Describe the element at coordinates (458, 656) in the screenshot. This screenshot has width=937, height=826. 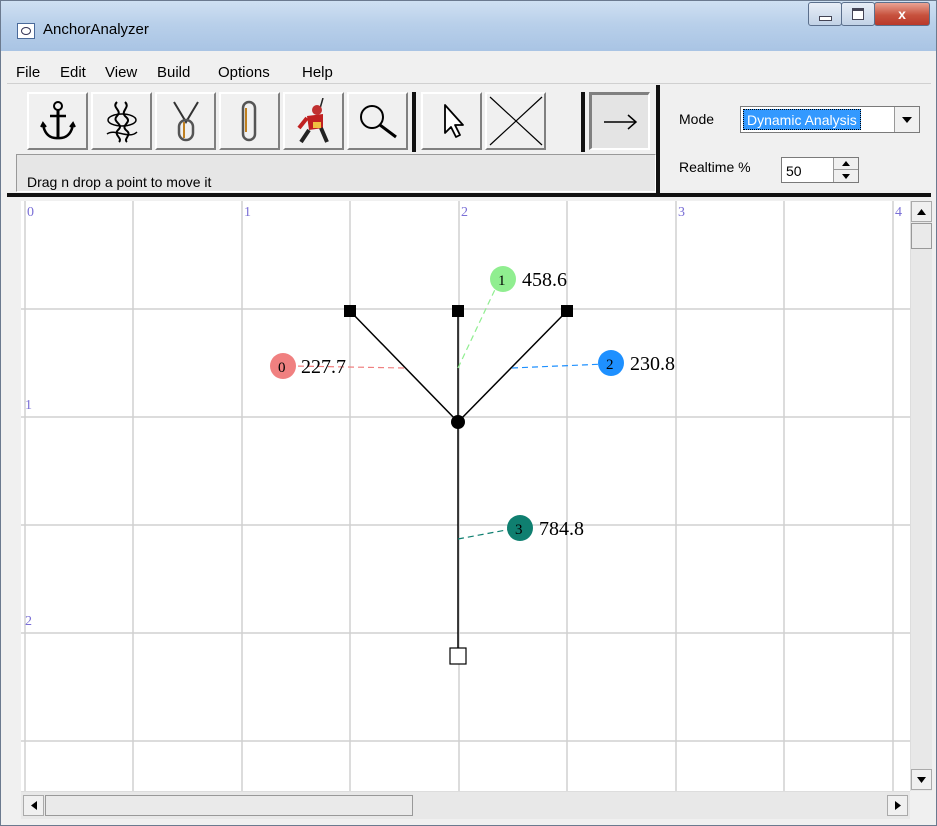
I see `load-point` at that location.